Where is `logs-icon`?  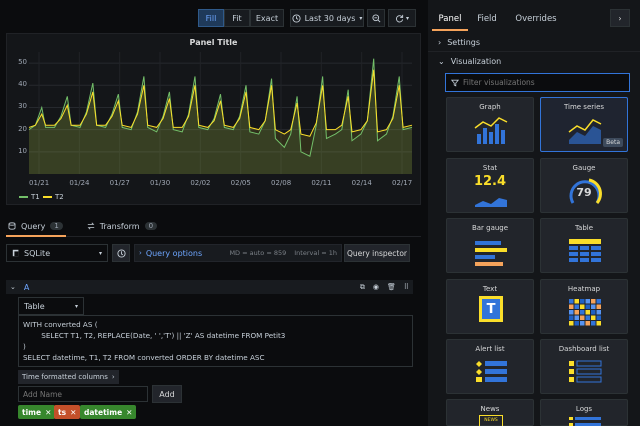
logs-icon is located at coordinates (585, 421).